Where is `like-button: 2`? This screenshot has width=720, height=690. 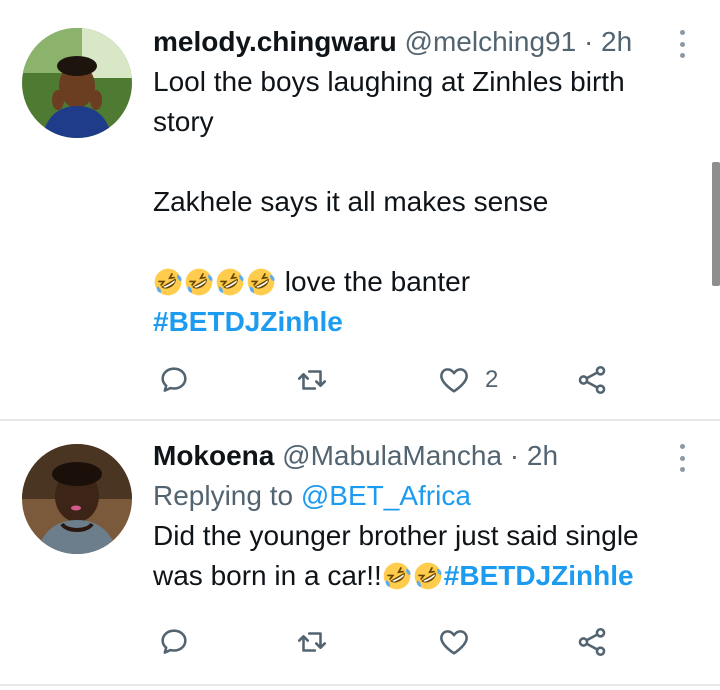 like-button: 2 is located at coordinates (467, 380).